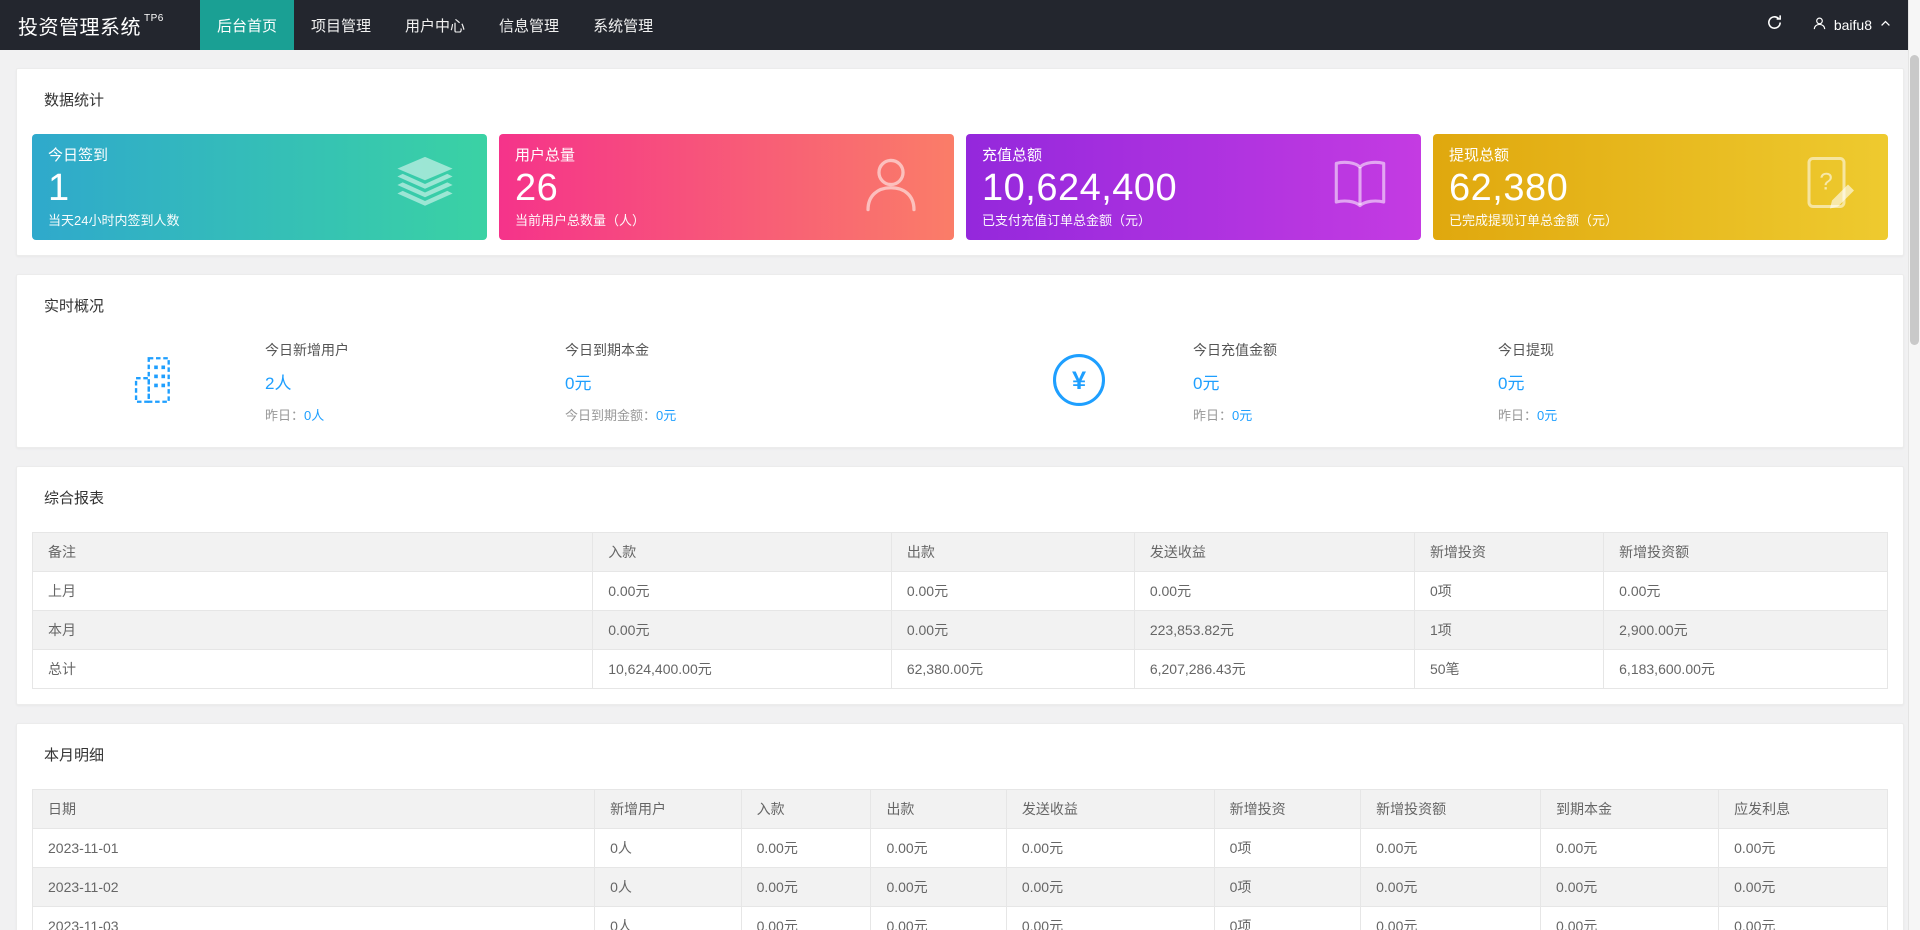 The image size is (1920, 930). Describe the element at coordinates (891, 187) in the screenshot. I see `person-icon` at that location.